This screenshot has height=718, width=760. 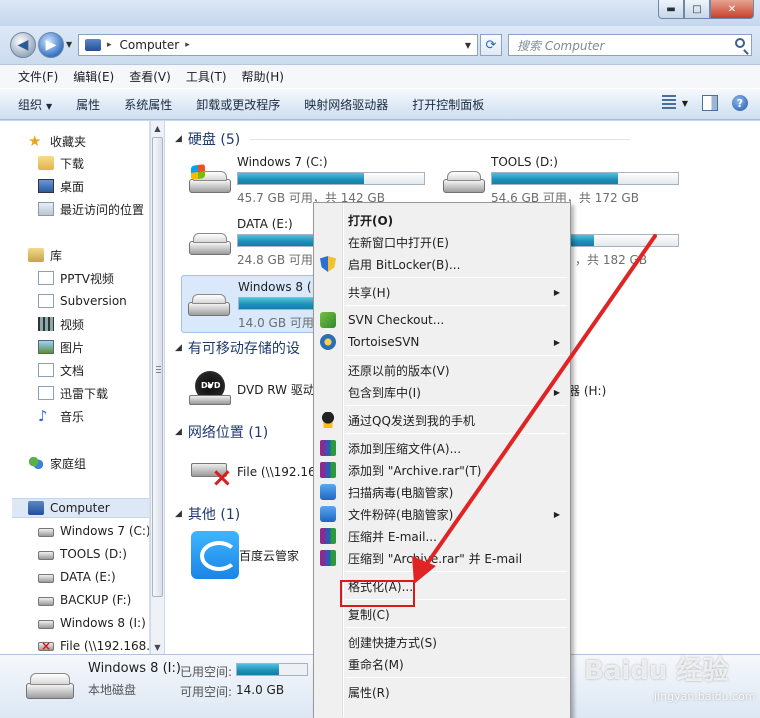 What do you see at coordinates (705, 696) in the screenshot?
I see `watermark-url: jingyan.baidu.com` at bounding box center [705, 696].